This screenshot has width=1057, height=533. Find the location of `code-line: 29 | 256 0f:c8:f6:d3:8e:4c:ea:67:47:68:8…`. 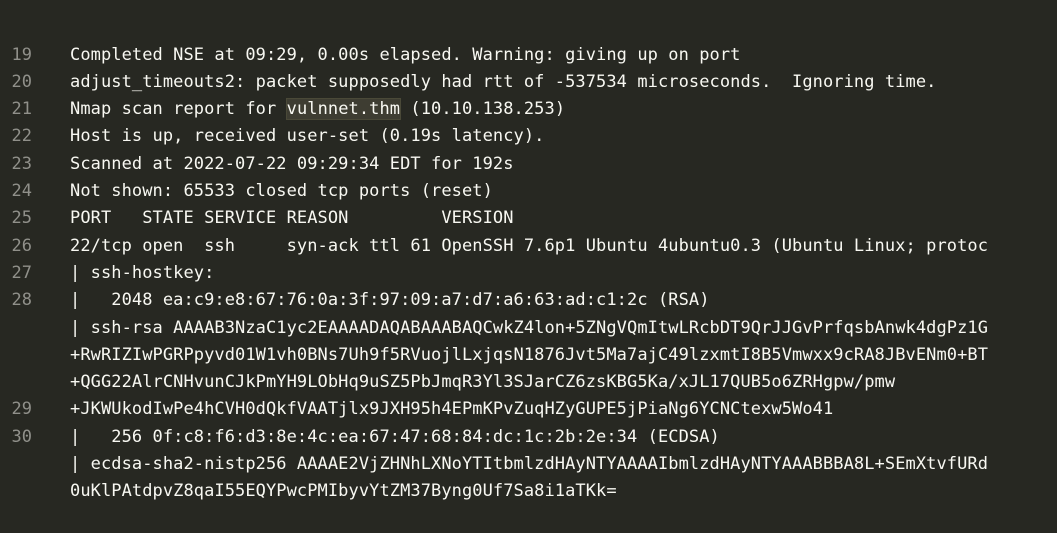

code-line: 29 | 256 0f:c8:f6:d3:8e:4c:ea:67:47:68:8… is located at coordinates (528, 407).